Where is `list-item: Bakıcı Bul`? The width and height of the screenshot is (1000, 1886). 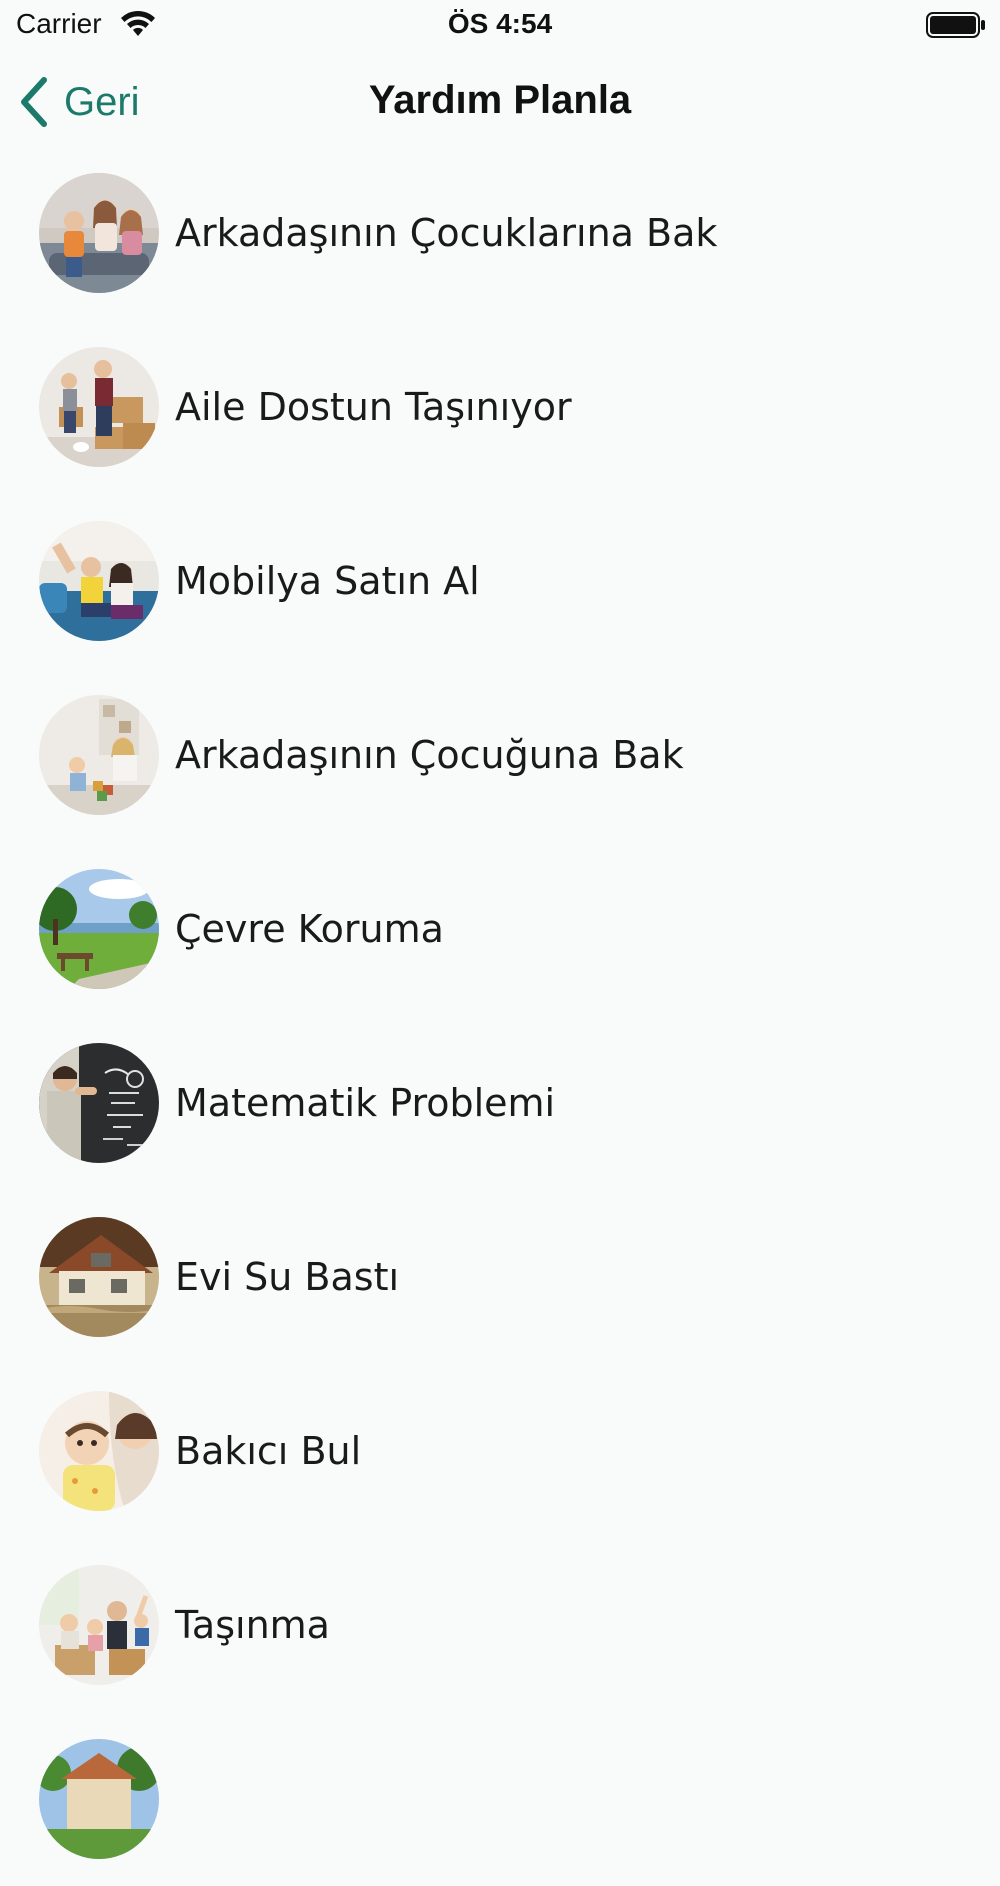 list-item: Bakıcı Bul is located at coordinates (500, 1451).